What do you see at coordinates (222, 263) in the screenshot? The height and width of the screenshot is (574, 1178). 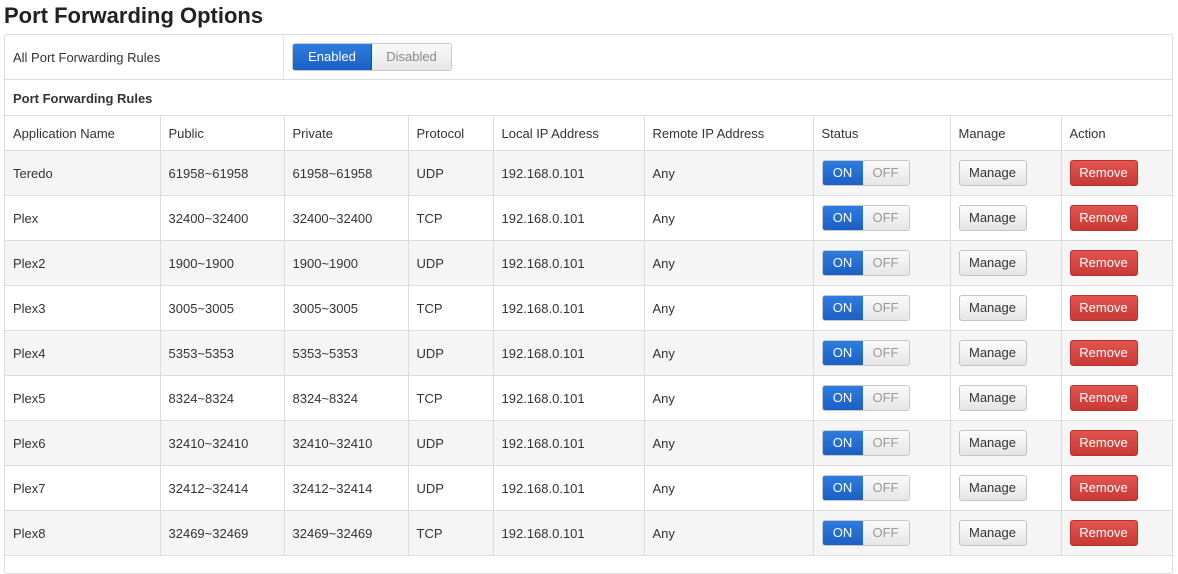 I see `cell-public-port: 1900~1900` at bounding box center [222, 263].